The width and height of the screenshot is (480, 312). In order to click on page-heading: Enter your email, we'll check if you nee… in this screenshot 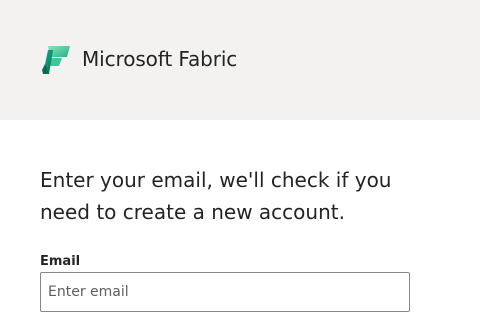, I will do `click(216, 196)`.